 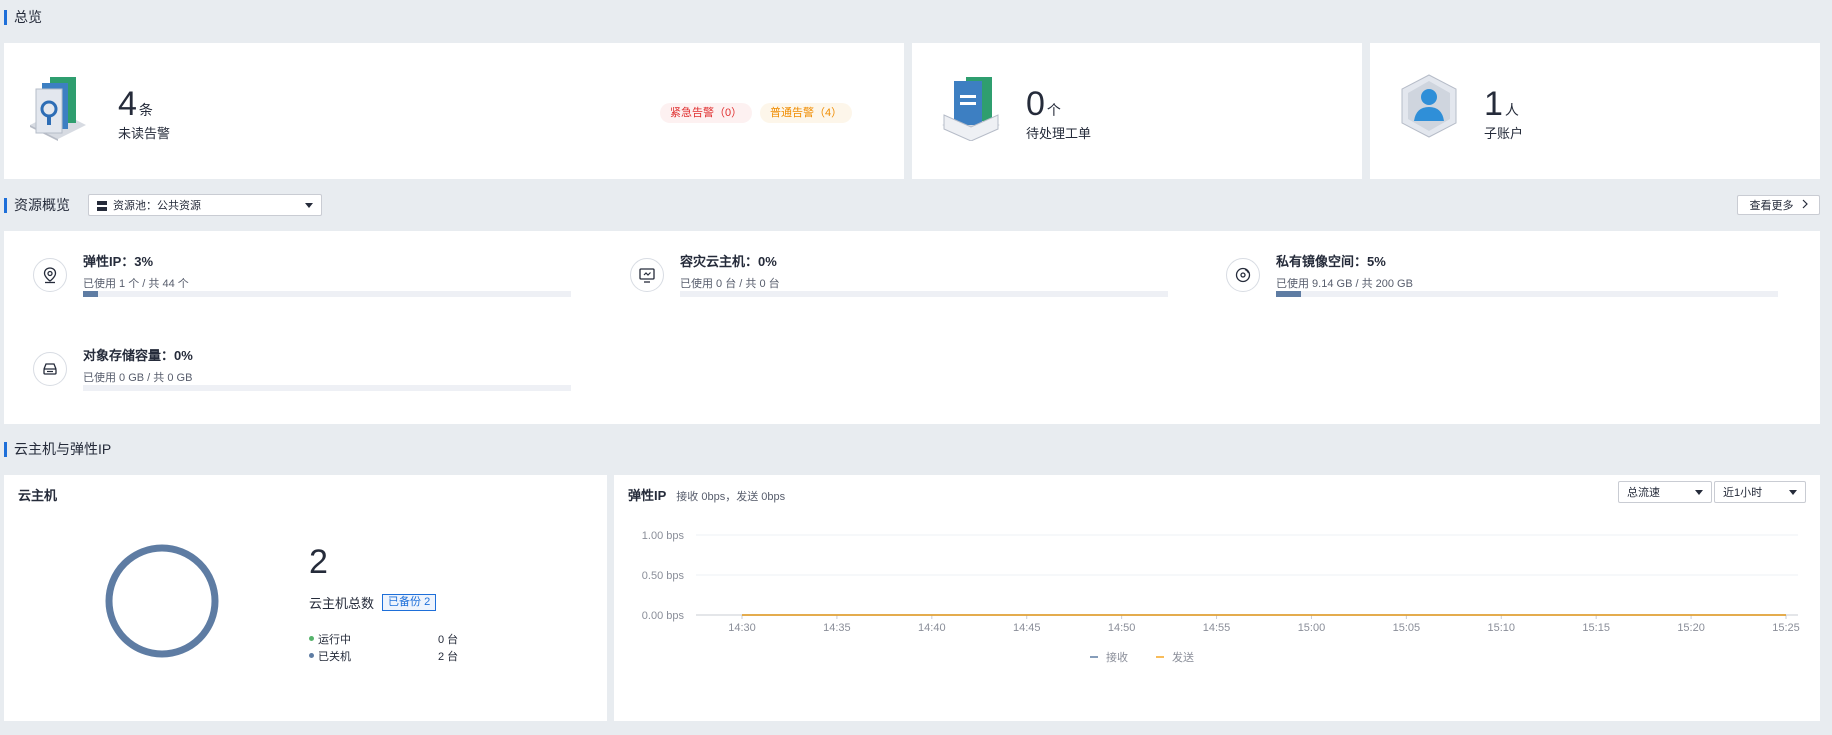 What do you see at coordinates (311, 655) in the screenshot?
I see `stopped-status-dot` at bounding box center [311, 655].